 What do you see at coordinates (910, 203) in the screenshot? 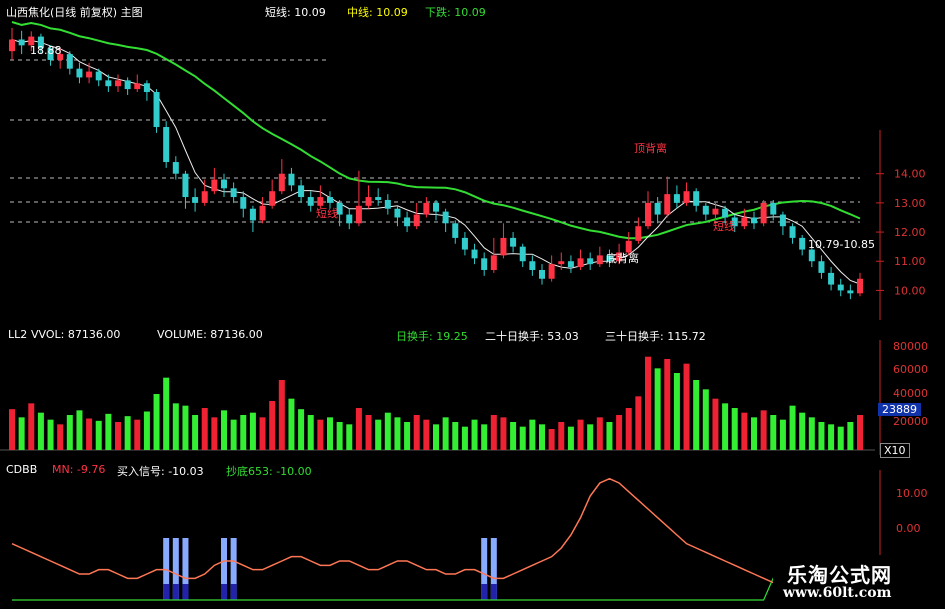
I see `price-tick-label-1: 13.00` at bounding box center [910, 203].